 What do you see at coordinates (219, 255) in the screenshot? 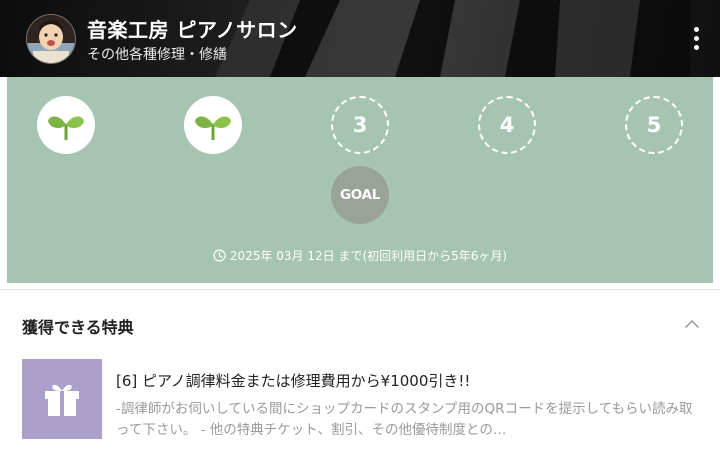
I see `clock-icon` at bounding box center [219, 255].